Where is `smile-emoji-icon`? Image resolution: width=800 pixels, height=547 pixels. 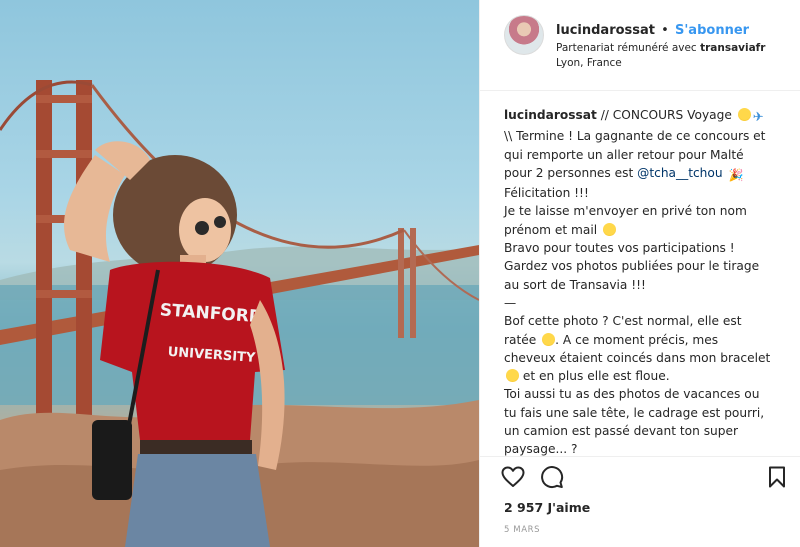
smile-emoji-icon is located at coordinates (512, 376).